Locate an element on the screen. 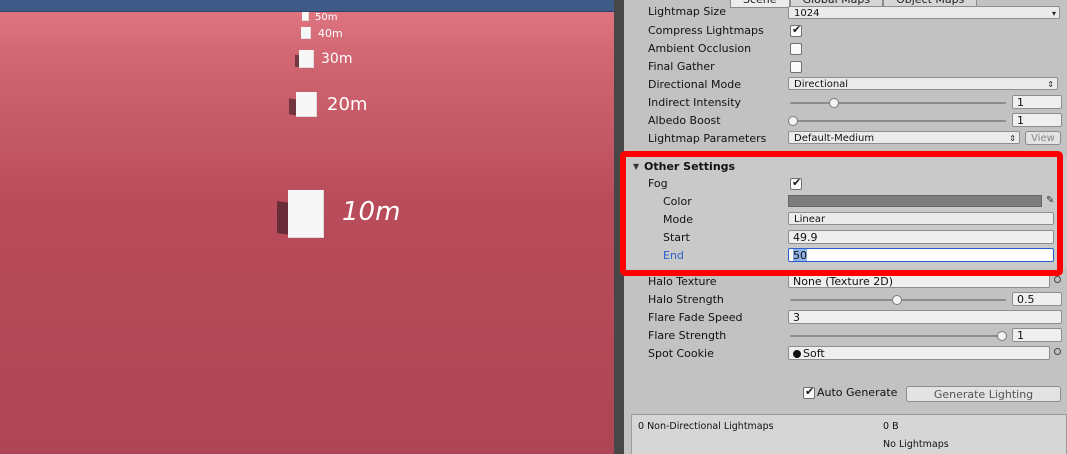  flare-fade-speed-row: Flare Fade Speed 3 is located at coordinates (845, 318).